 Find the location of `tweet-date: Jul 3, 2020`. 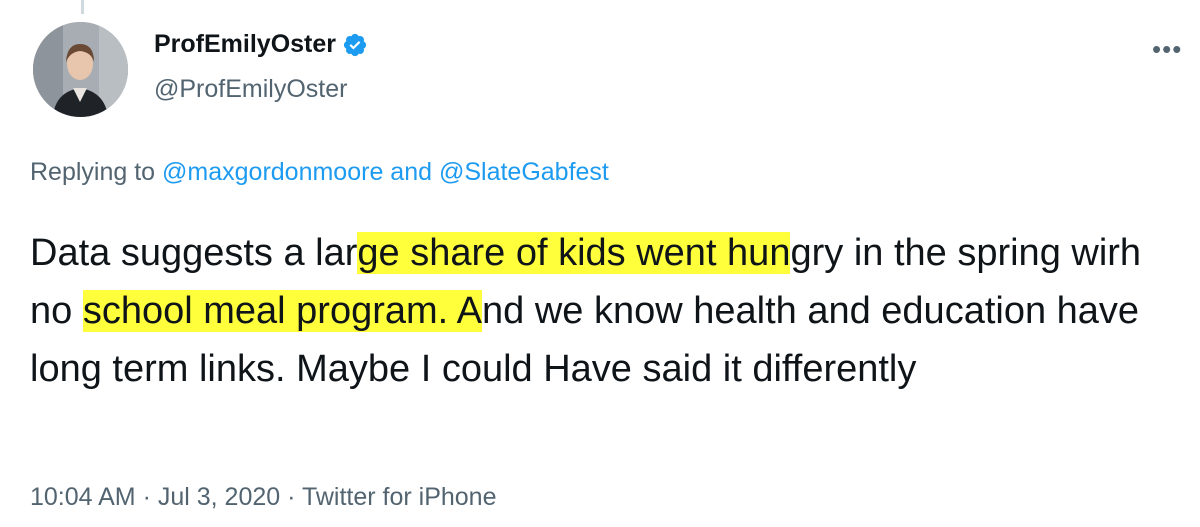

tweet-date: Jul 3, 2020 is located at coordinates (219, 497).